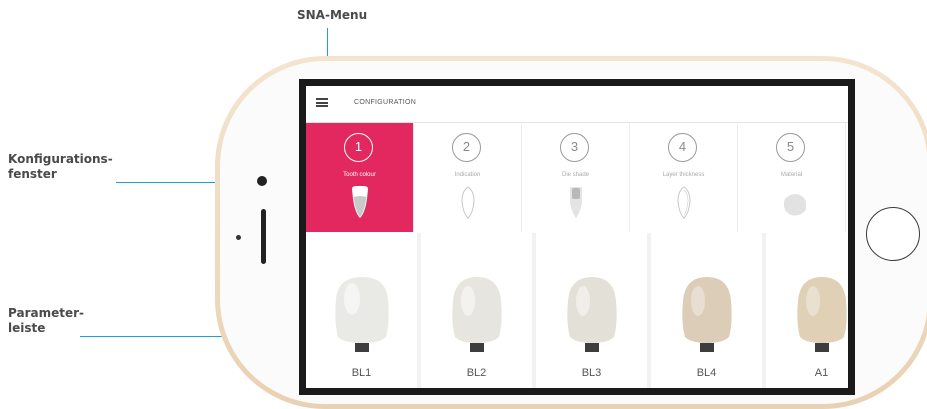 The height and width of the screenshot is (409, 927). What do you see at coordinates (358, 147) in the screenshot?
I see `step-number: 1` at bounding box center [358, 147].